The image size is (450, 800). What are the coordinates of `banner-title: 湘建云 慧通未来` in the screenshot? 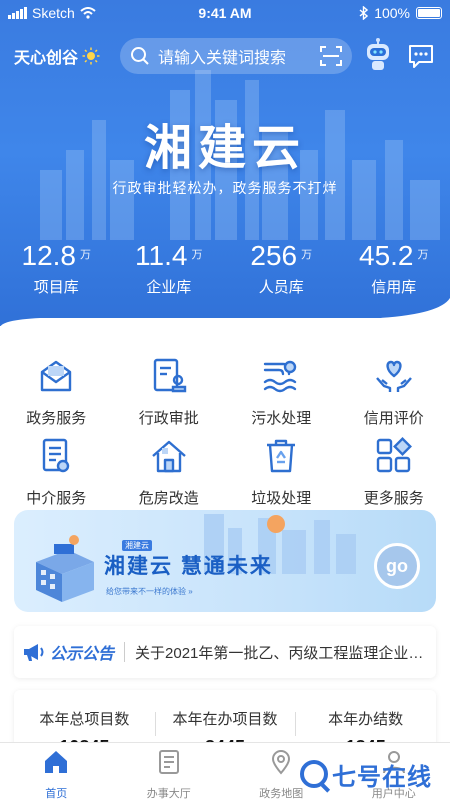 It's located at (188, 566).